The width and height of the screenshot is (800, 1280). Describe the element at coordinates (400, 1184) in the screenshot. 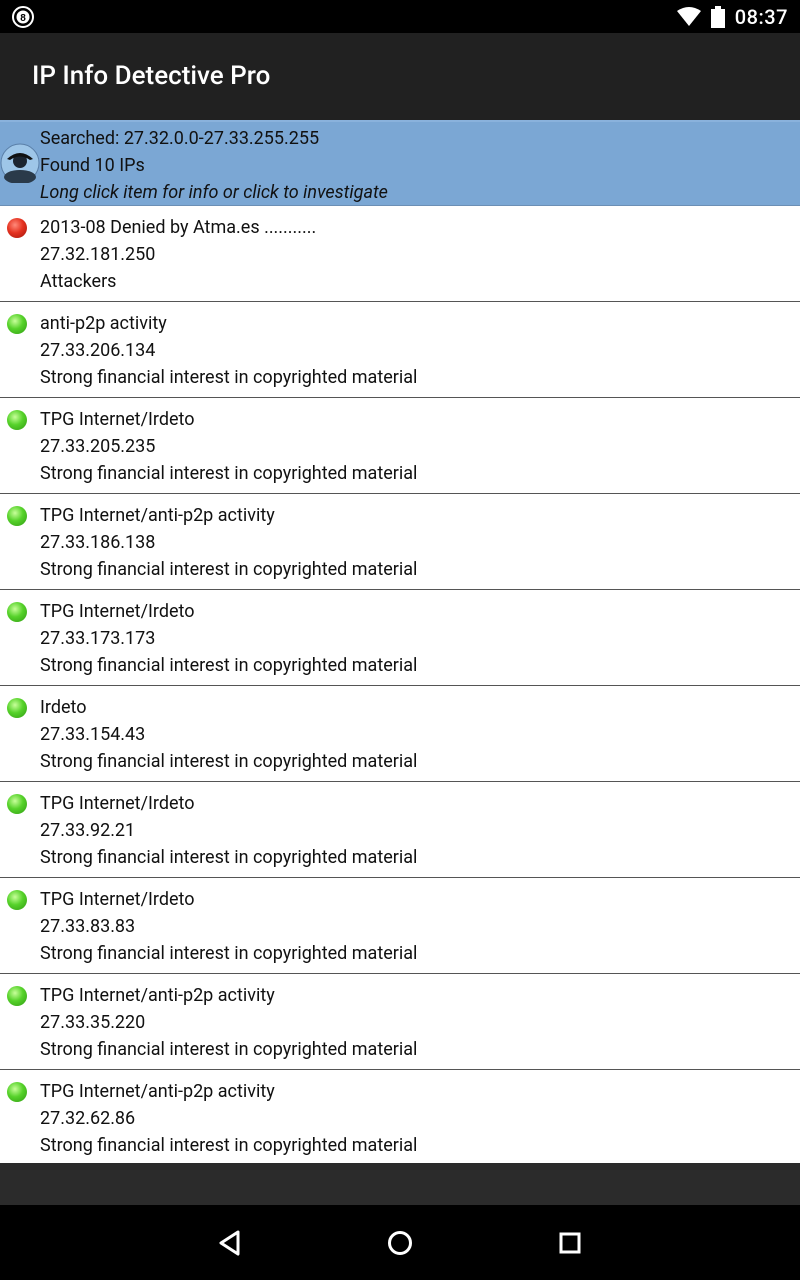

I see `bottom-strip` at that location.